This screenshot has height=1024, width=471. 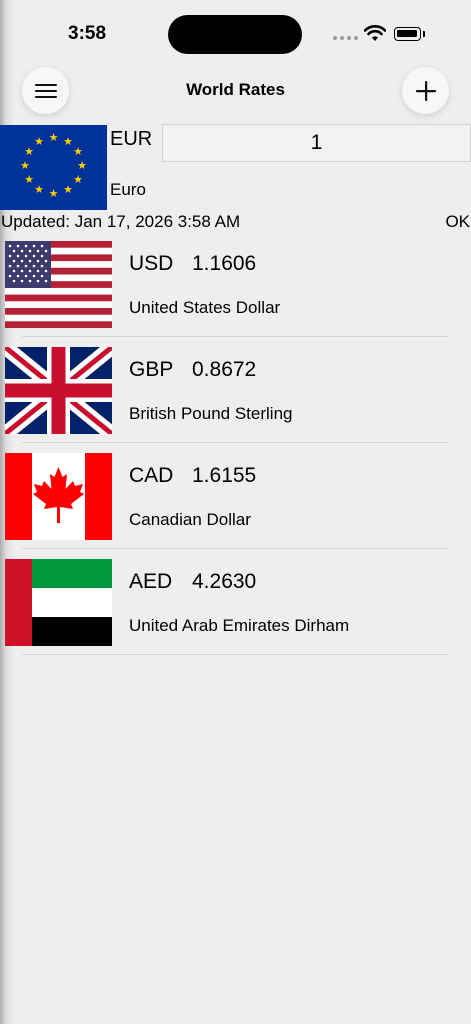 I want to click on us-flag-icon, so click(x=58, y=284).